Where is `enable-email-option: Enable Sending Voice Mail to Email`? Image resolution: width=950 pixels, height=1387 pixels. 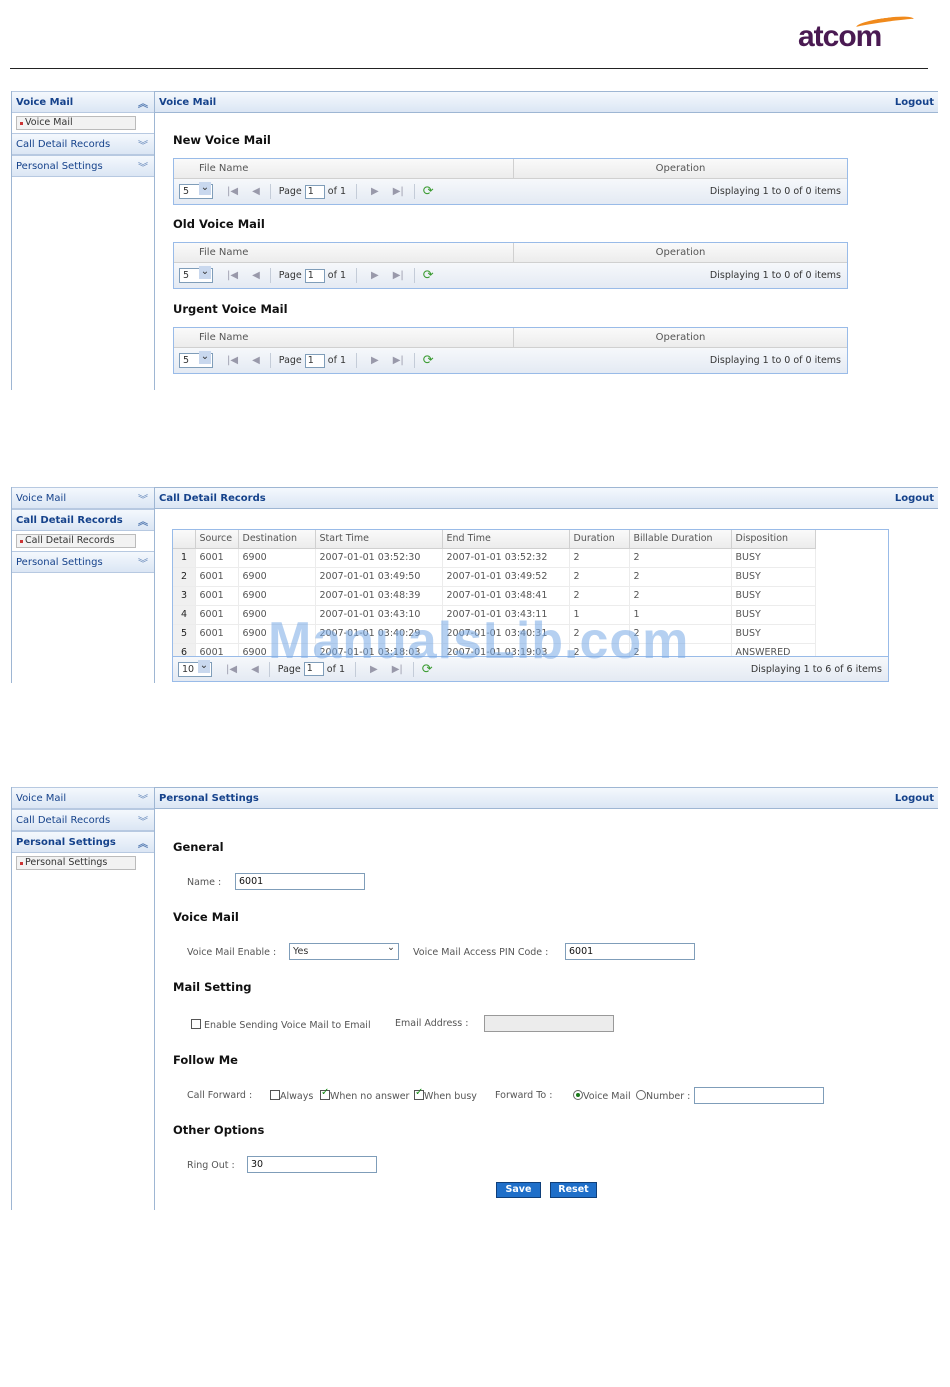 enable-email-option: Enable Sending Voice Mail to Email is located at coordinates (281, 1025).